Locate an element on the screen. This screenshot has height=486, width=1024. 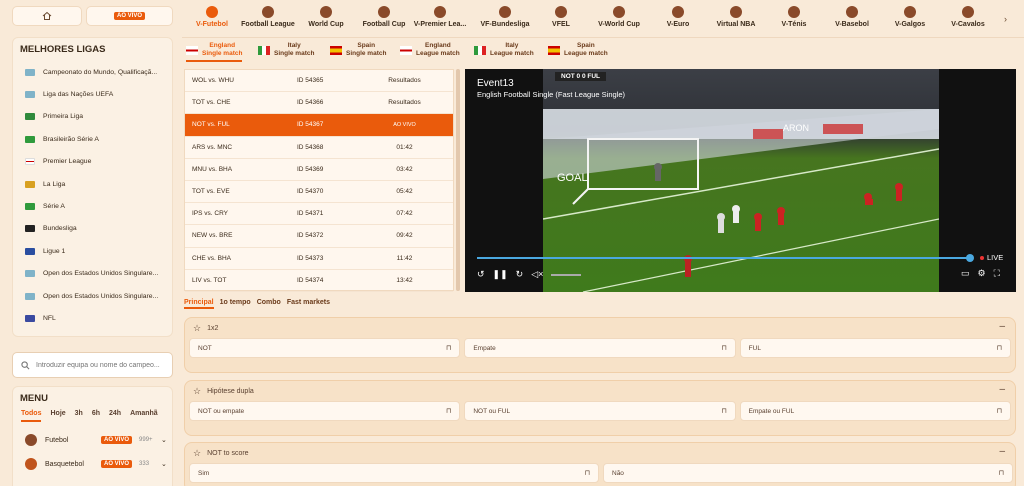
flag-icon is located at coordinates (30, 318).